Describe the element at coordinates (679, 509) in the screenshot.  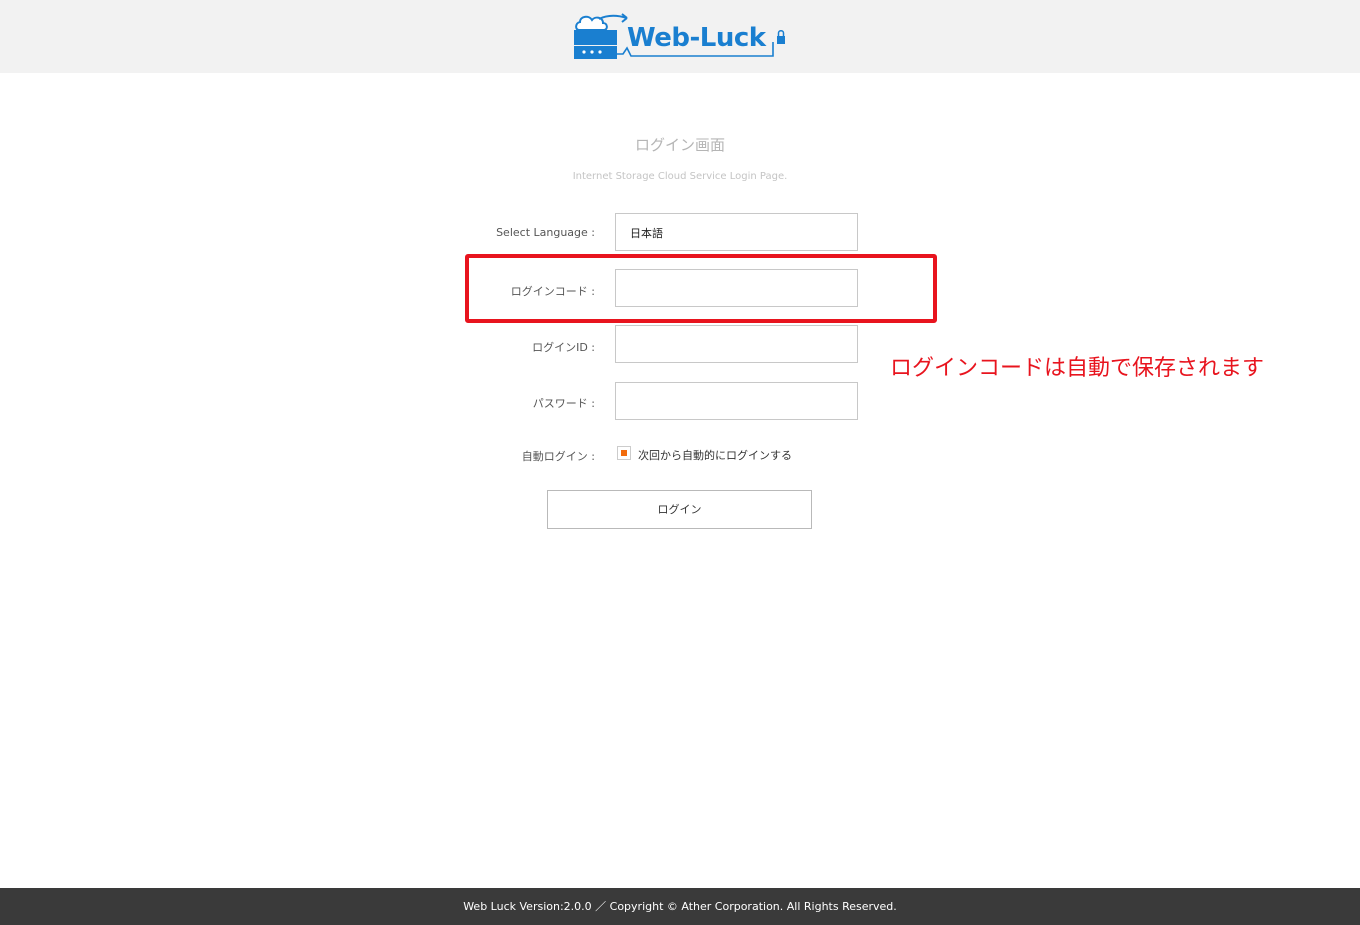
I see `login-button: ログイン` at that location.